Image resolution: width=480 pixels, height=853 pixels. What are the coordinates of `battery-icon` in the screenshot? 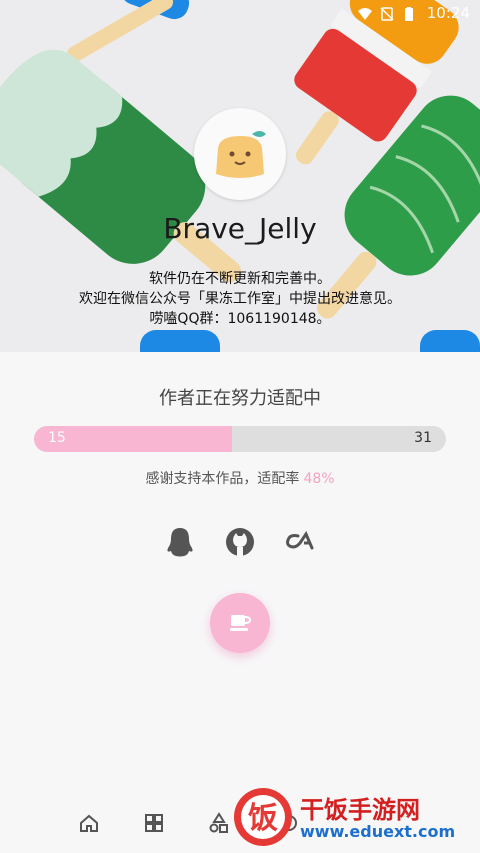 It's located at (409, 13).